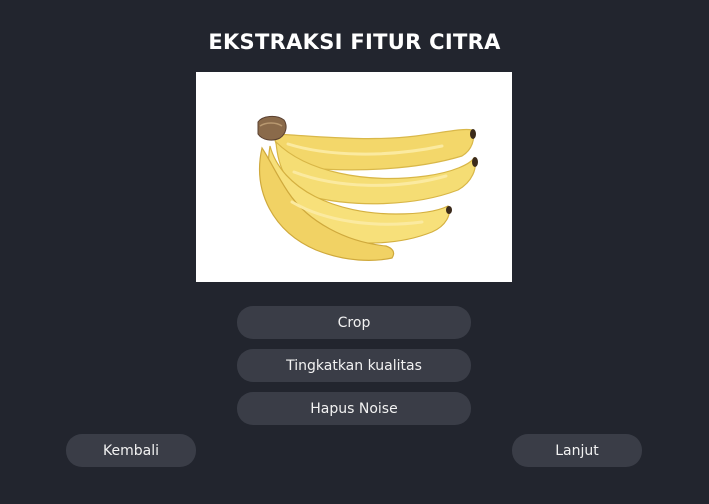 This screenshot has width=709, height=504. I want to click on next-button: Lanjut, so click(577, 450).